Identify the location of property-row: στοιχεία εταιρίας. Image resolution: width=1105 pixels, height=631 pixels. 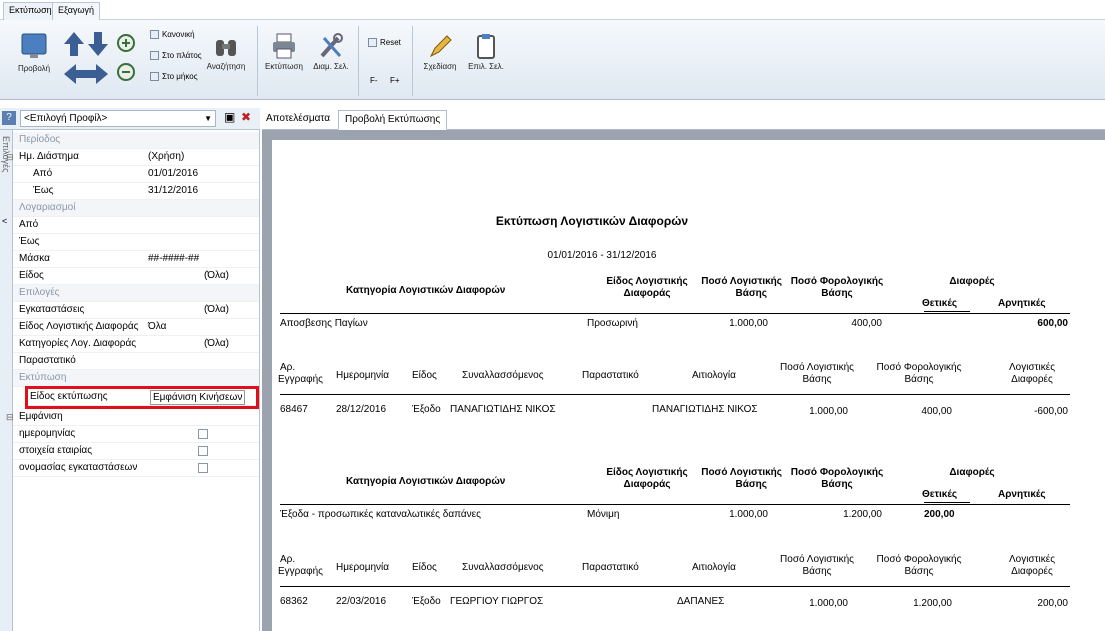
(136, 451).